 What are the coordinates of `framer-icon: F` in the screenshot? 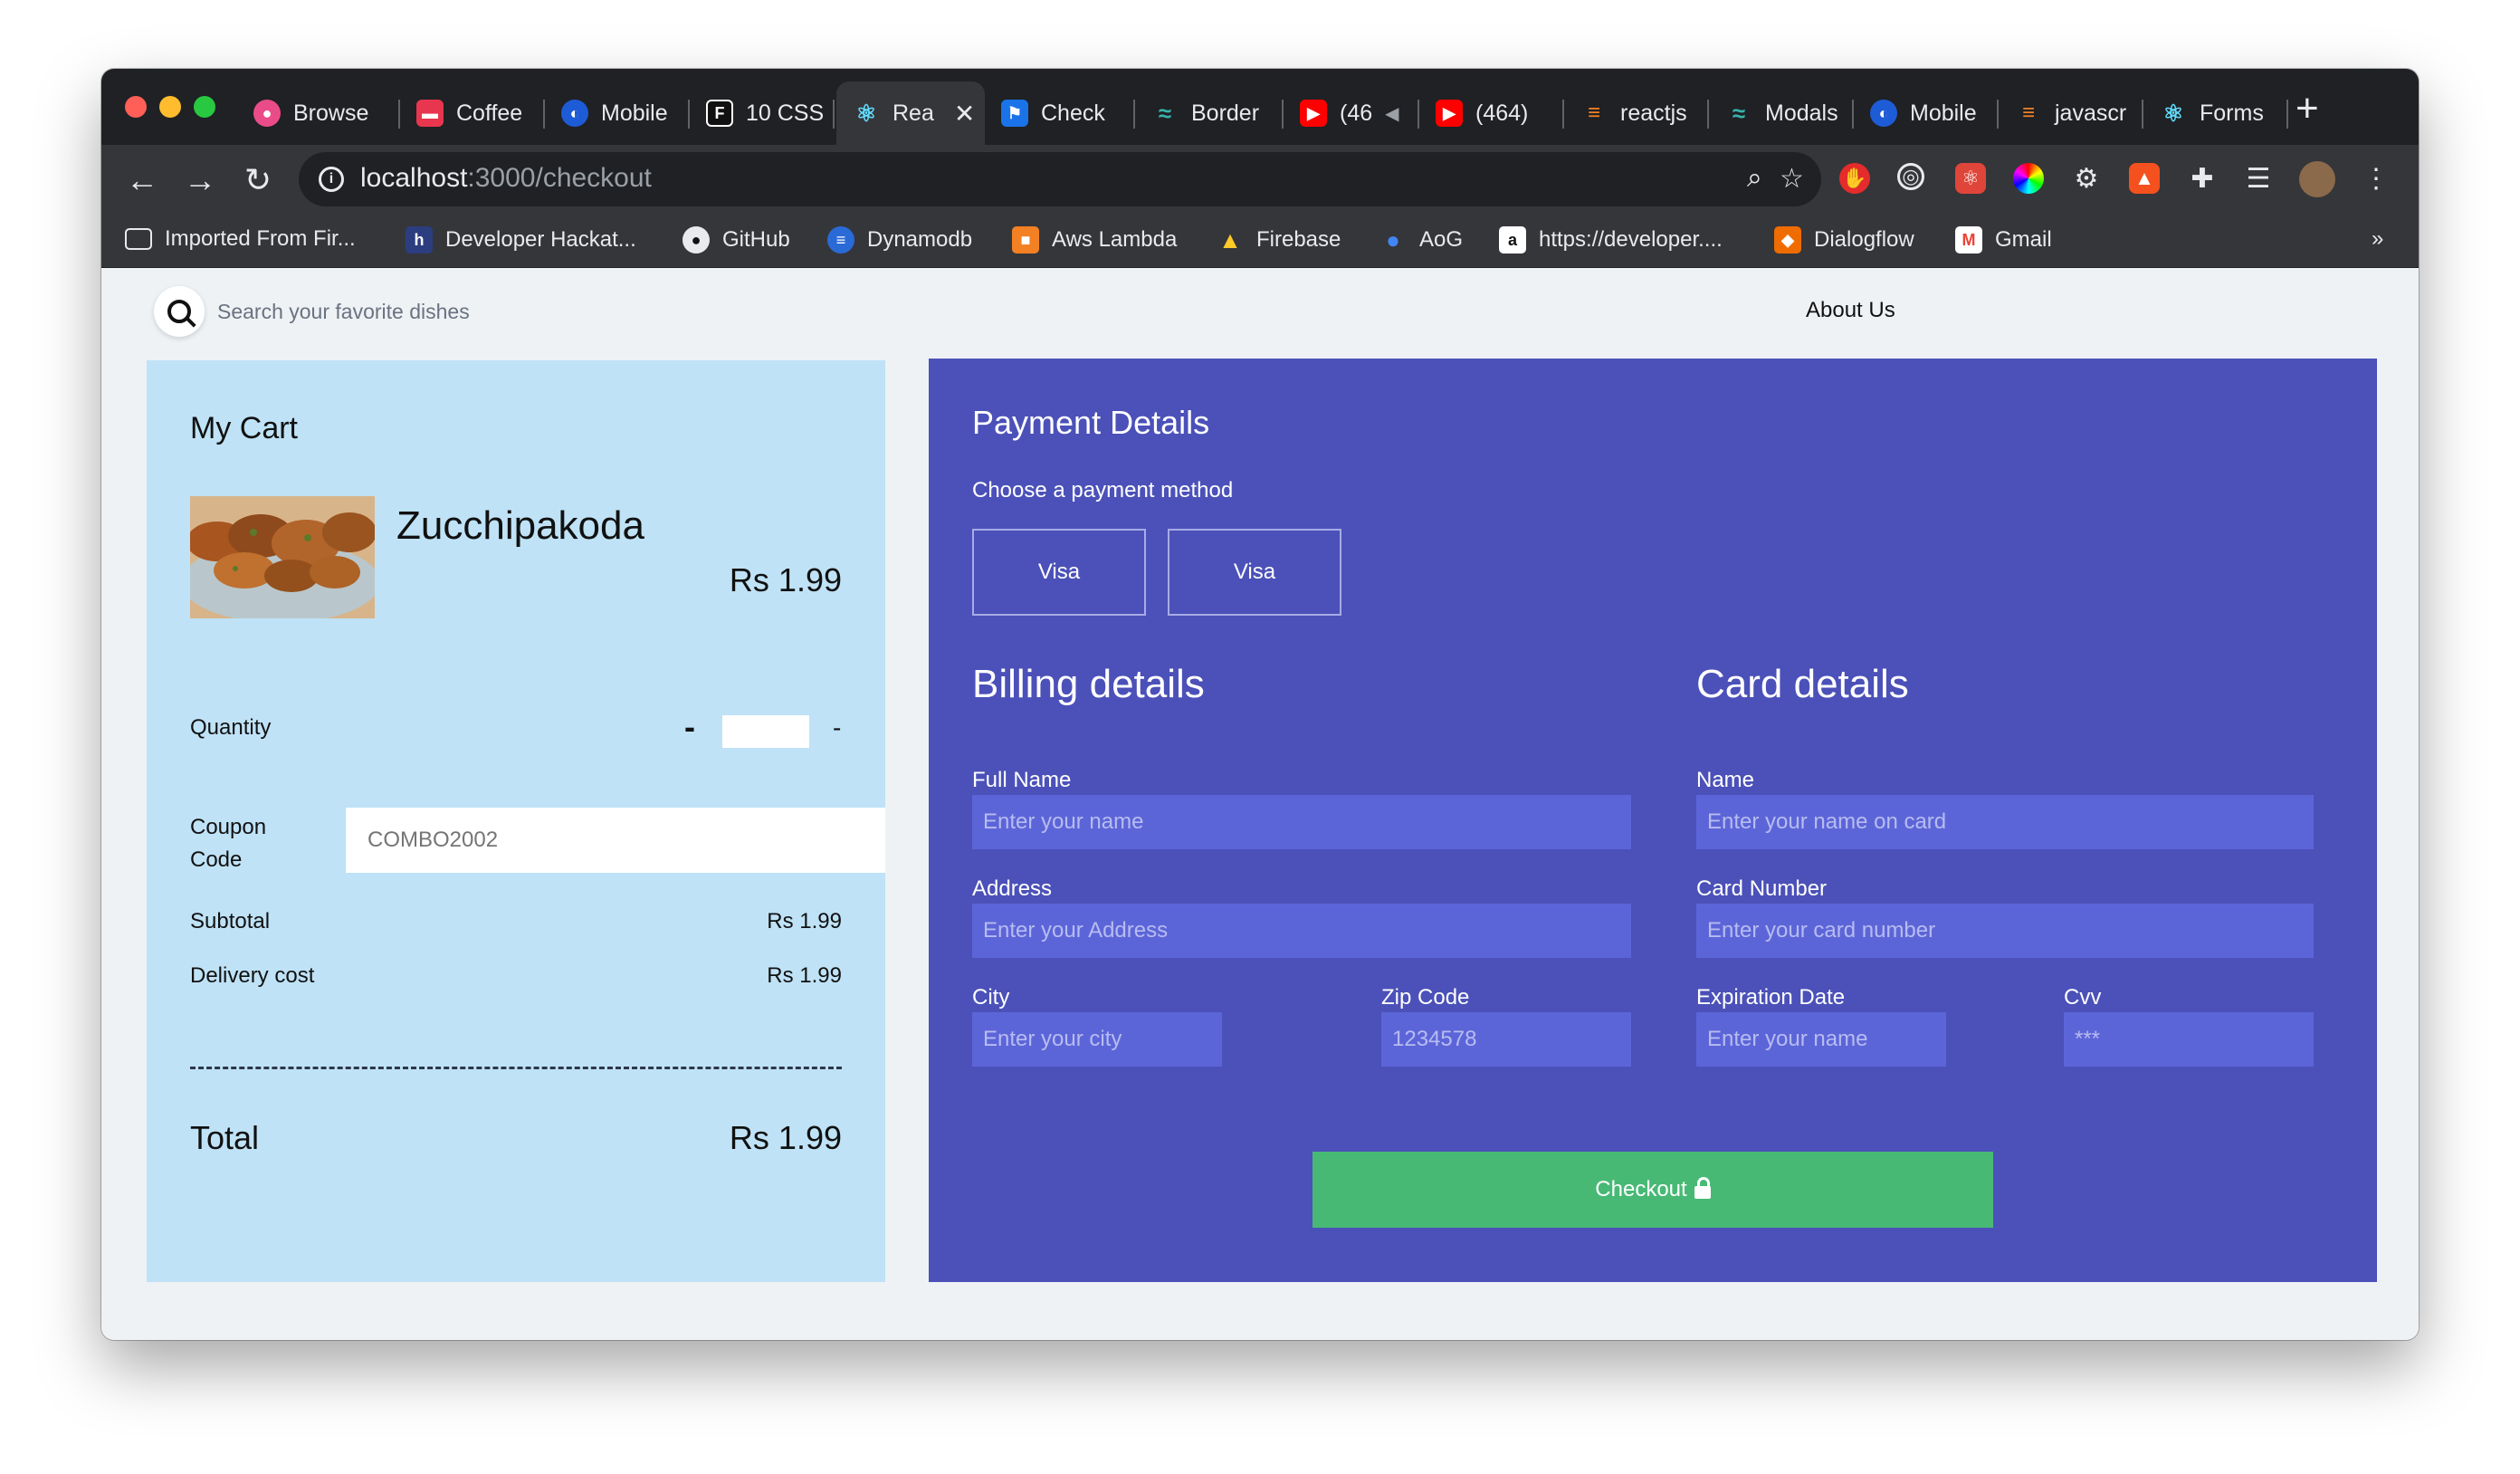 It's located at (720, 113).